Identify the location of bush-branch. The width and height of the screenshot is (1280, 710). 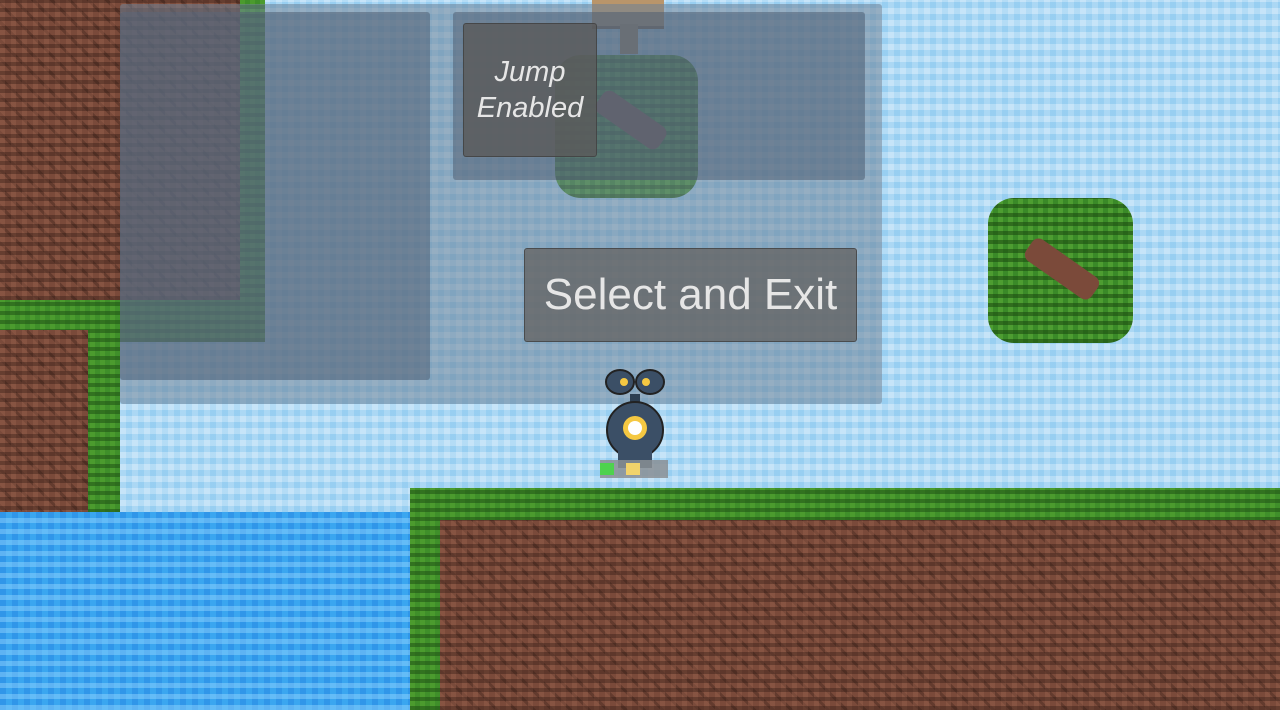
(1062, 269).